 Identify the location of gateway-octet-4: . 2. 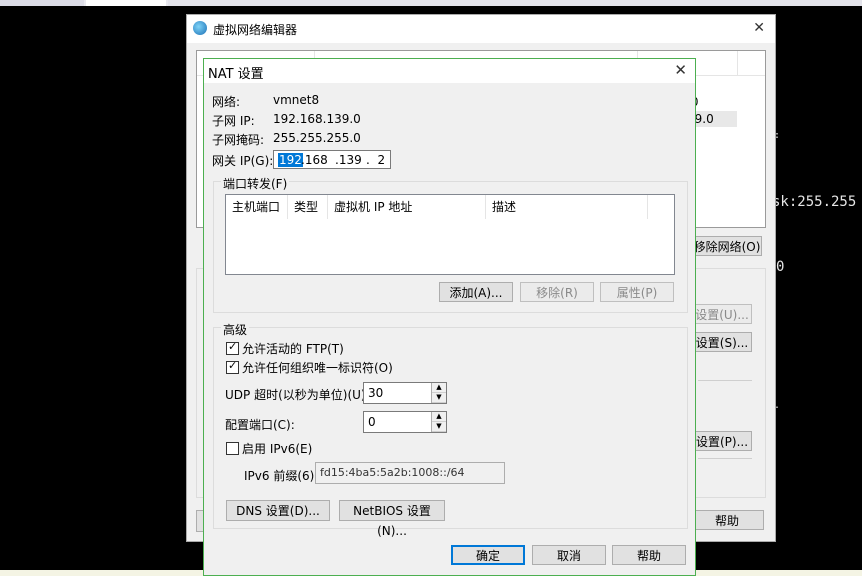
(375, 160).